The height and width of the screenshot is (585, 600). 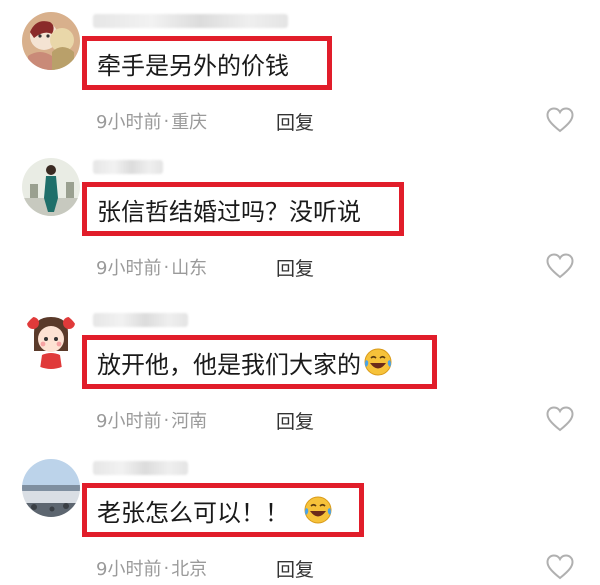 I want to click on comment-location: 河南, so click(x=189, y=421).